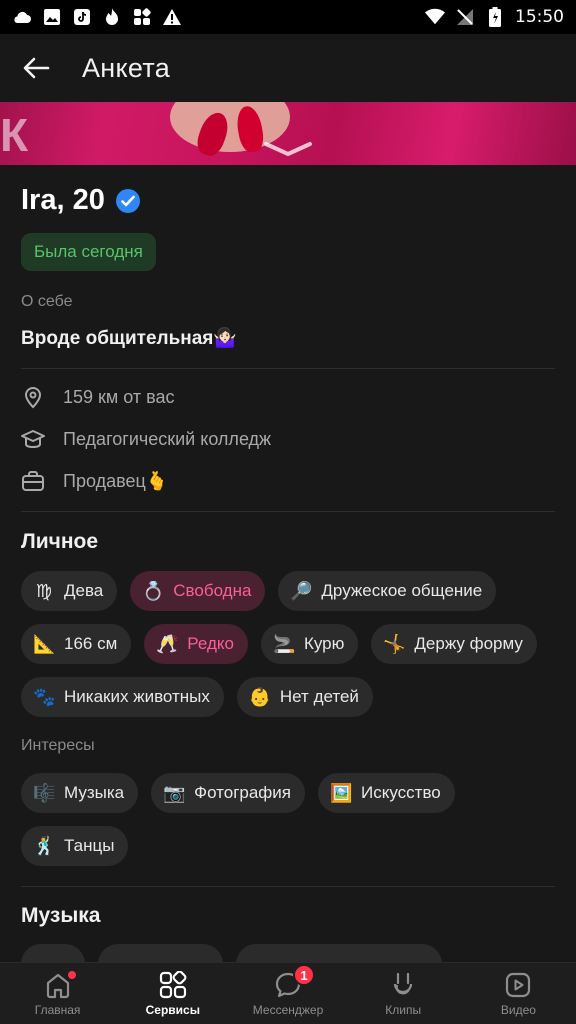 This screenshot has height=1024, width=576. Describe the element at coordinates (57, 1010) in the screenshot. I see `nav-label: Главная` at that location.